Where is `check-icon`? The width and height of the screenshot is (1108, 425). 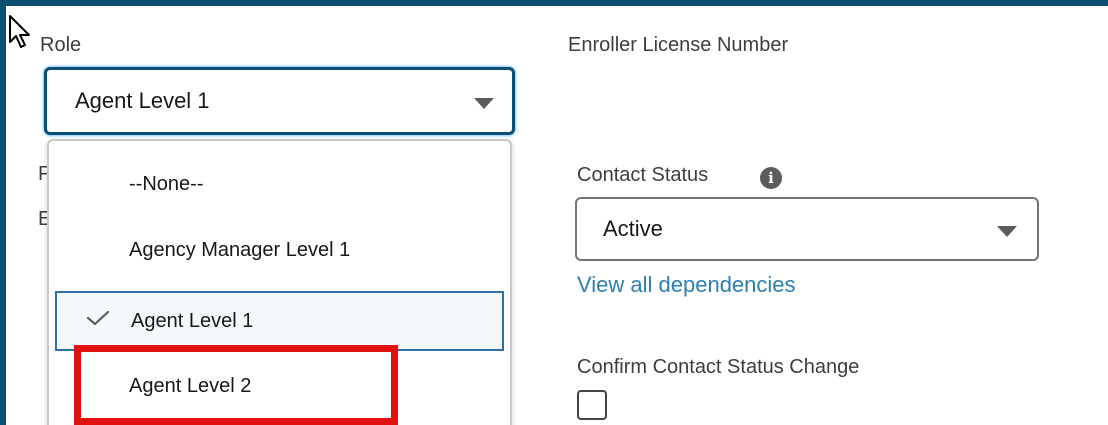 check-icon is located at coordinates (98, 318).